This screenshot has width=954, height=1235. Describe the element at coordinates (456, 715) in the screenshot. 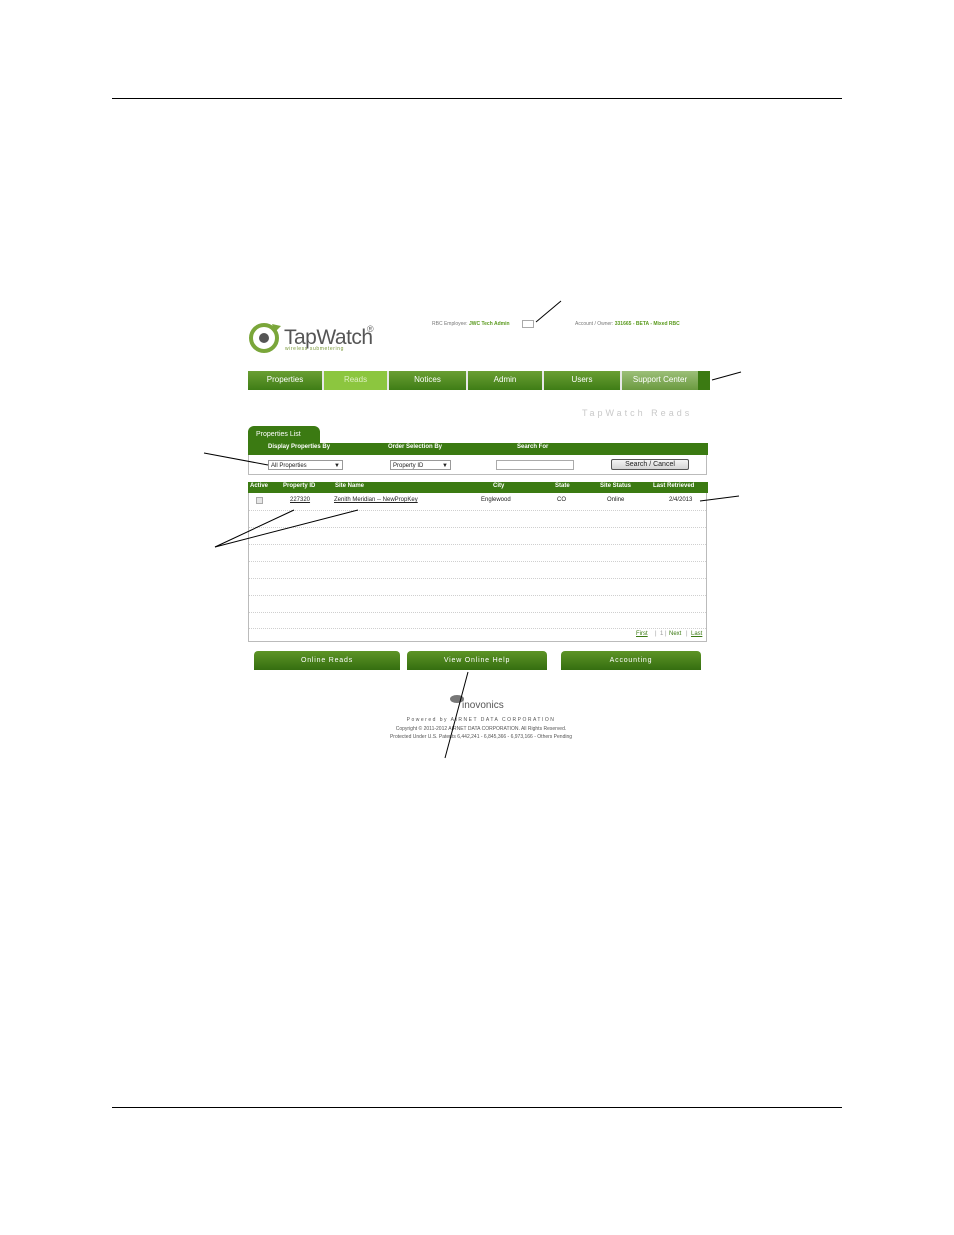

I see `callout-line-help` at that location.